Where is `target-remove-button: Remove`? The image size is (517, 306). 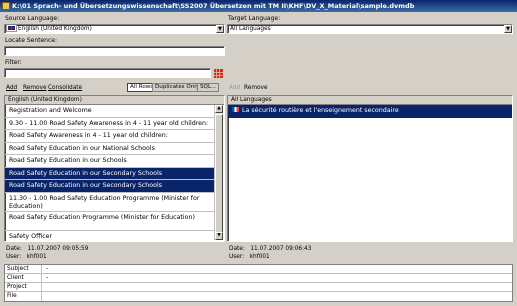 target-remove-button: Remove is located at coordinates (256, 88).